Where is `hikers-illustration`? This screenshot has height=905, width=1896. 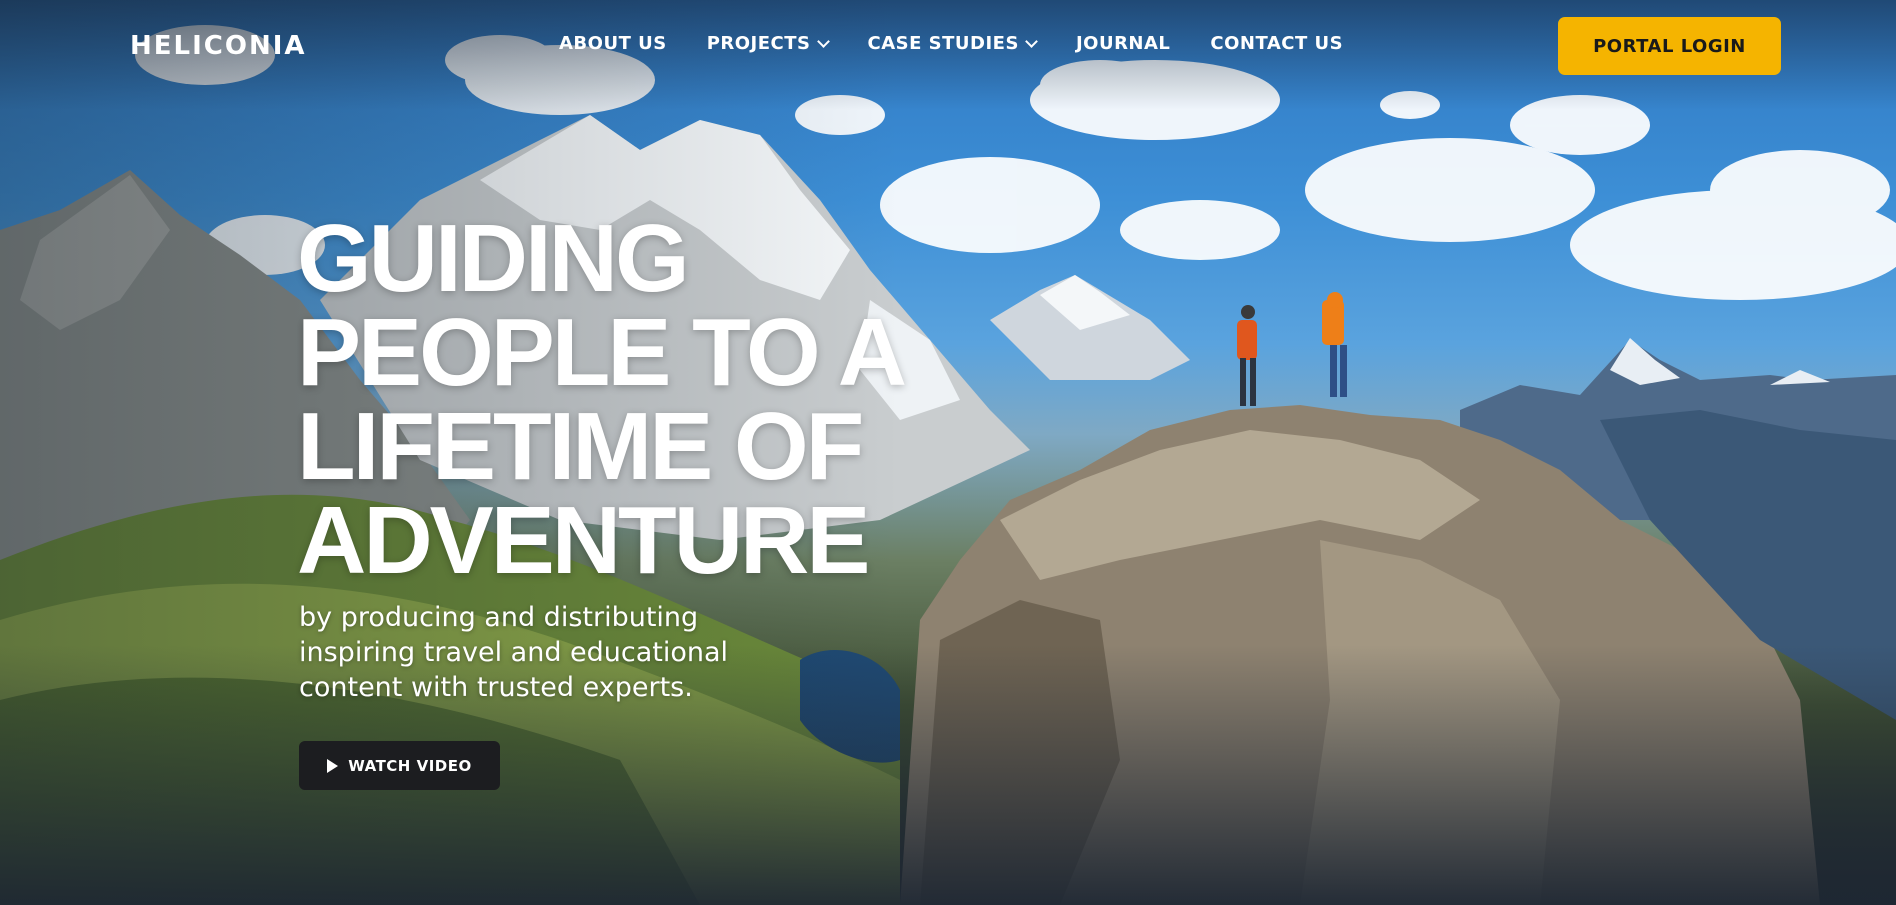
hikers-illustration is located at coordinates (1292, 349).